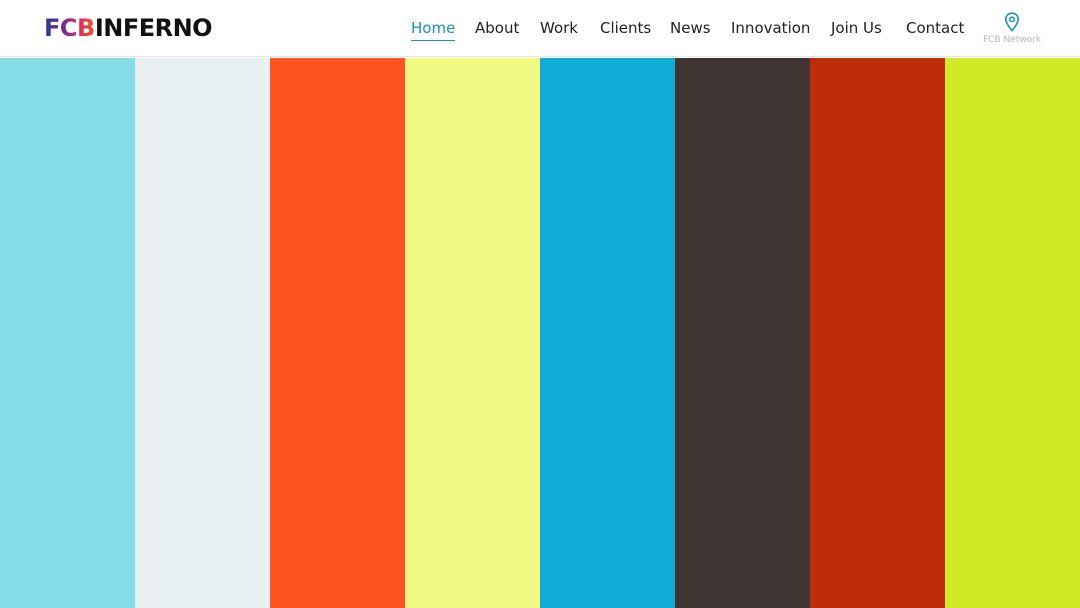  What do you see at coordinates (625, 28) in the screenshot?
I see `nav-clients: Clients` at bounding box center [625, 28].